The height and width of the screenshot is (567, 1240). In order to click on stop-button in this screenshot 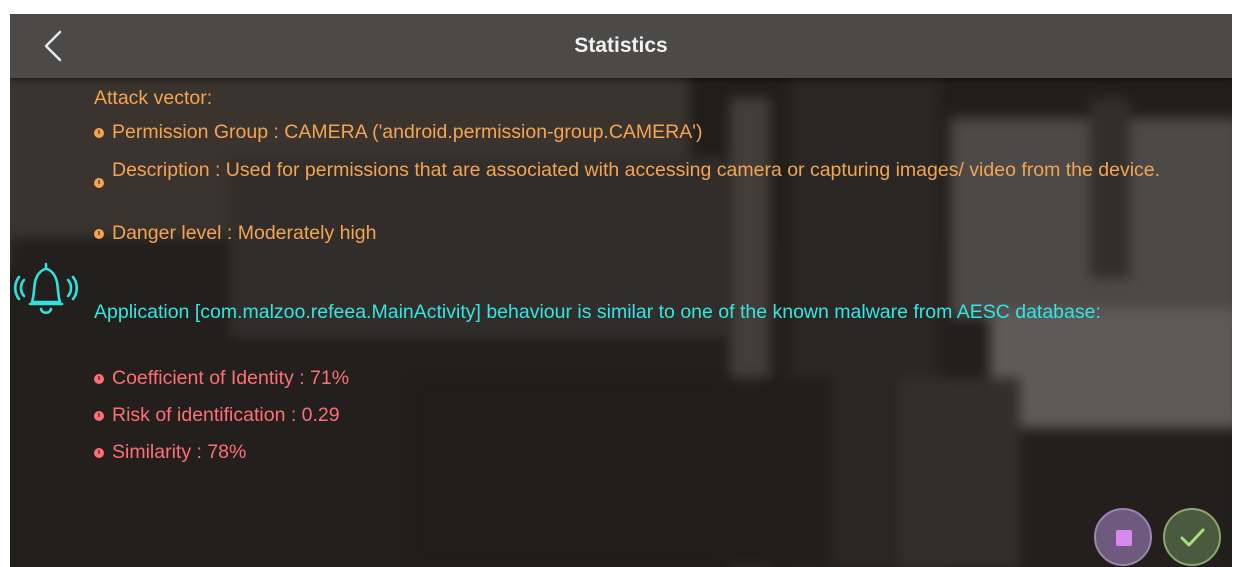, I will do `click(1123, 537)`.